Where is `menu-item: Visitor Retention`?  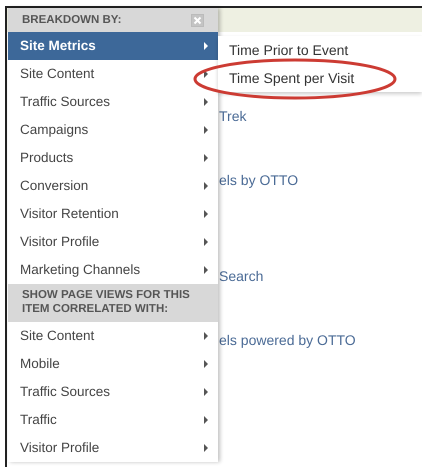 menu-item: Visitor Retention is located at coordinates (113, 214).